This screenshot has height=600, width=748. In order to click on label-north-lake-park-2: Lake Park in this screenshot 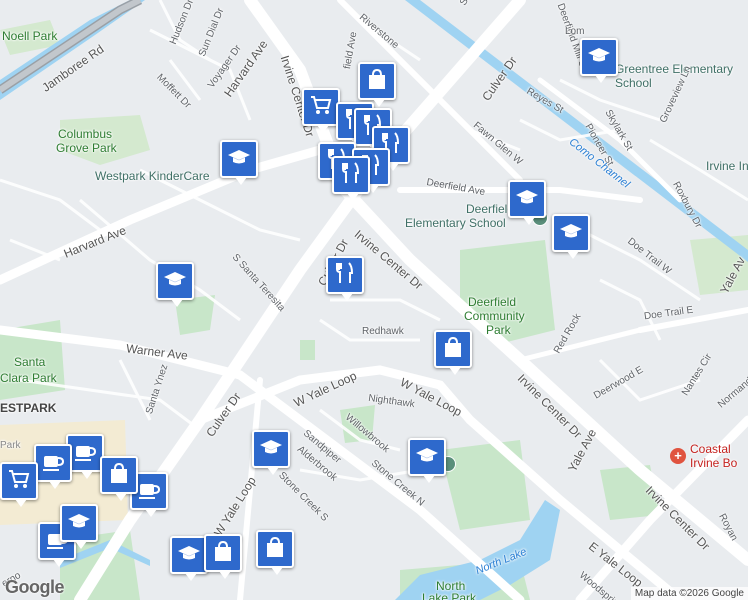, I will do `click(449, 595)`.